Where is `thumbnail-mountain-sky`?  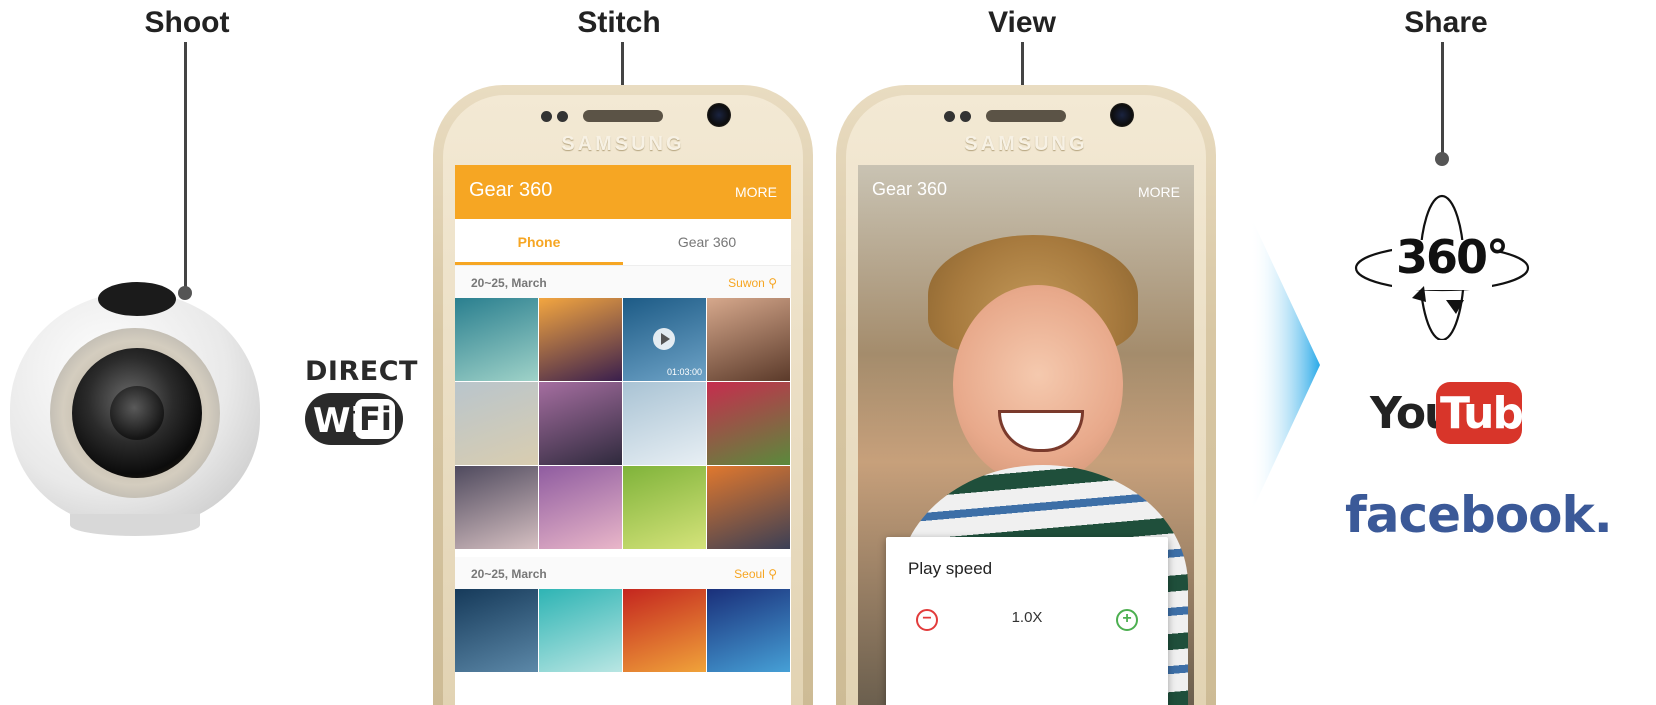 thumbnail-mountain-sky is located at coordinates (496, 507).